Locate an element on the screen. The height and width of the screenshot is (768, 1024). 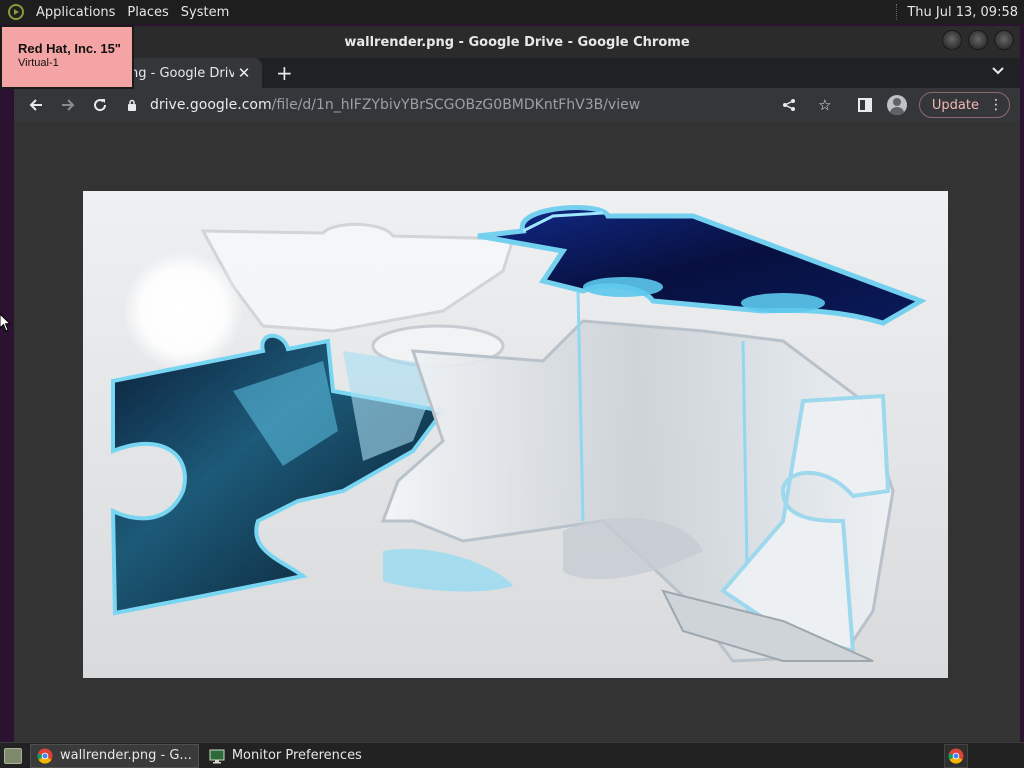
back-button is located at coordinates (36, 105).